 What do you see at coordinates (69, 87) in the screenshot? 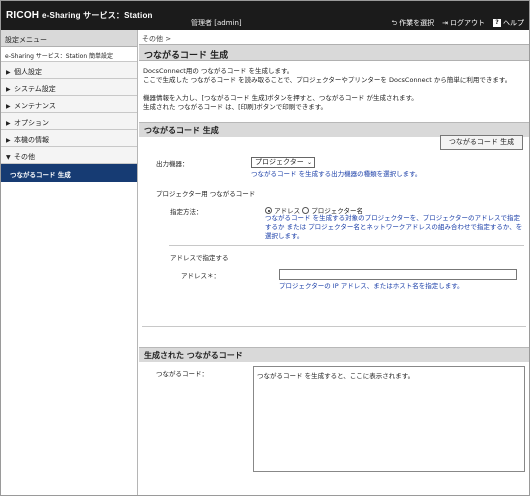
I see `sidebar-item-system: ▶ システム設定` at bounding box center [69, 87].